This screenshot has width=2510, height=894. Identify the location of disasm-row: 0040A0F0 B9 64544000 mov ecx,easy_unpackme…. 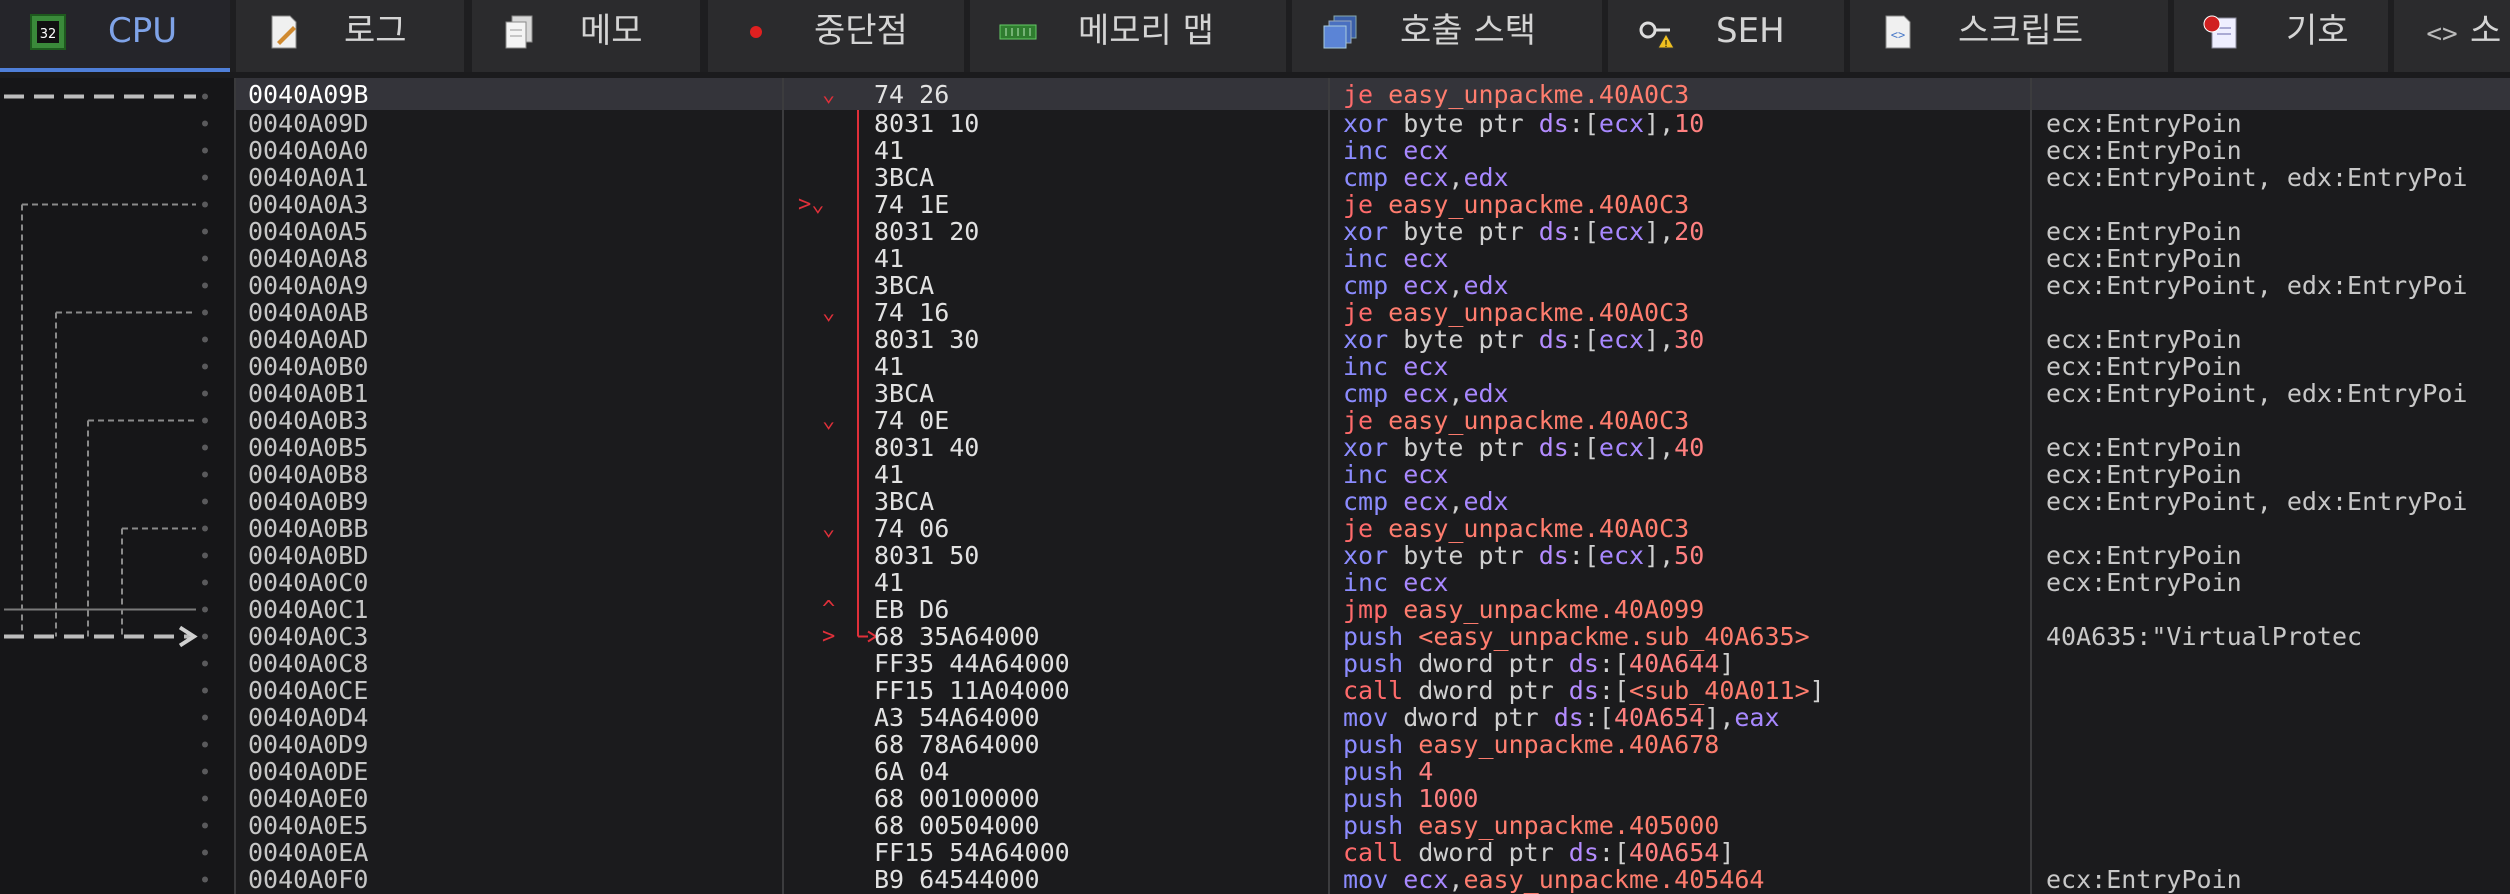
(1373, 879).